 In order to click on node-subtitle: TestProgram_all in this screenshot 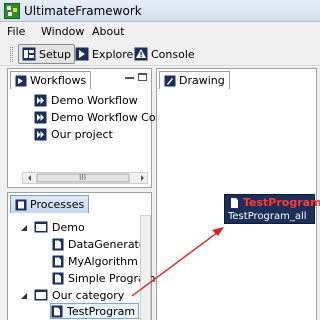, I will do `click(267, 216)`.